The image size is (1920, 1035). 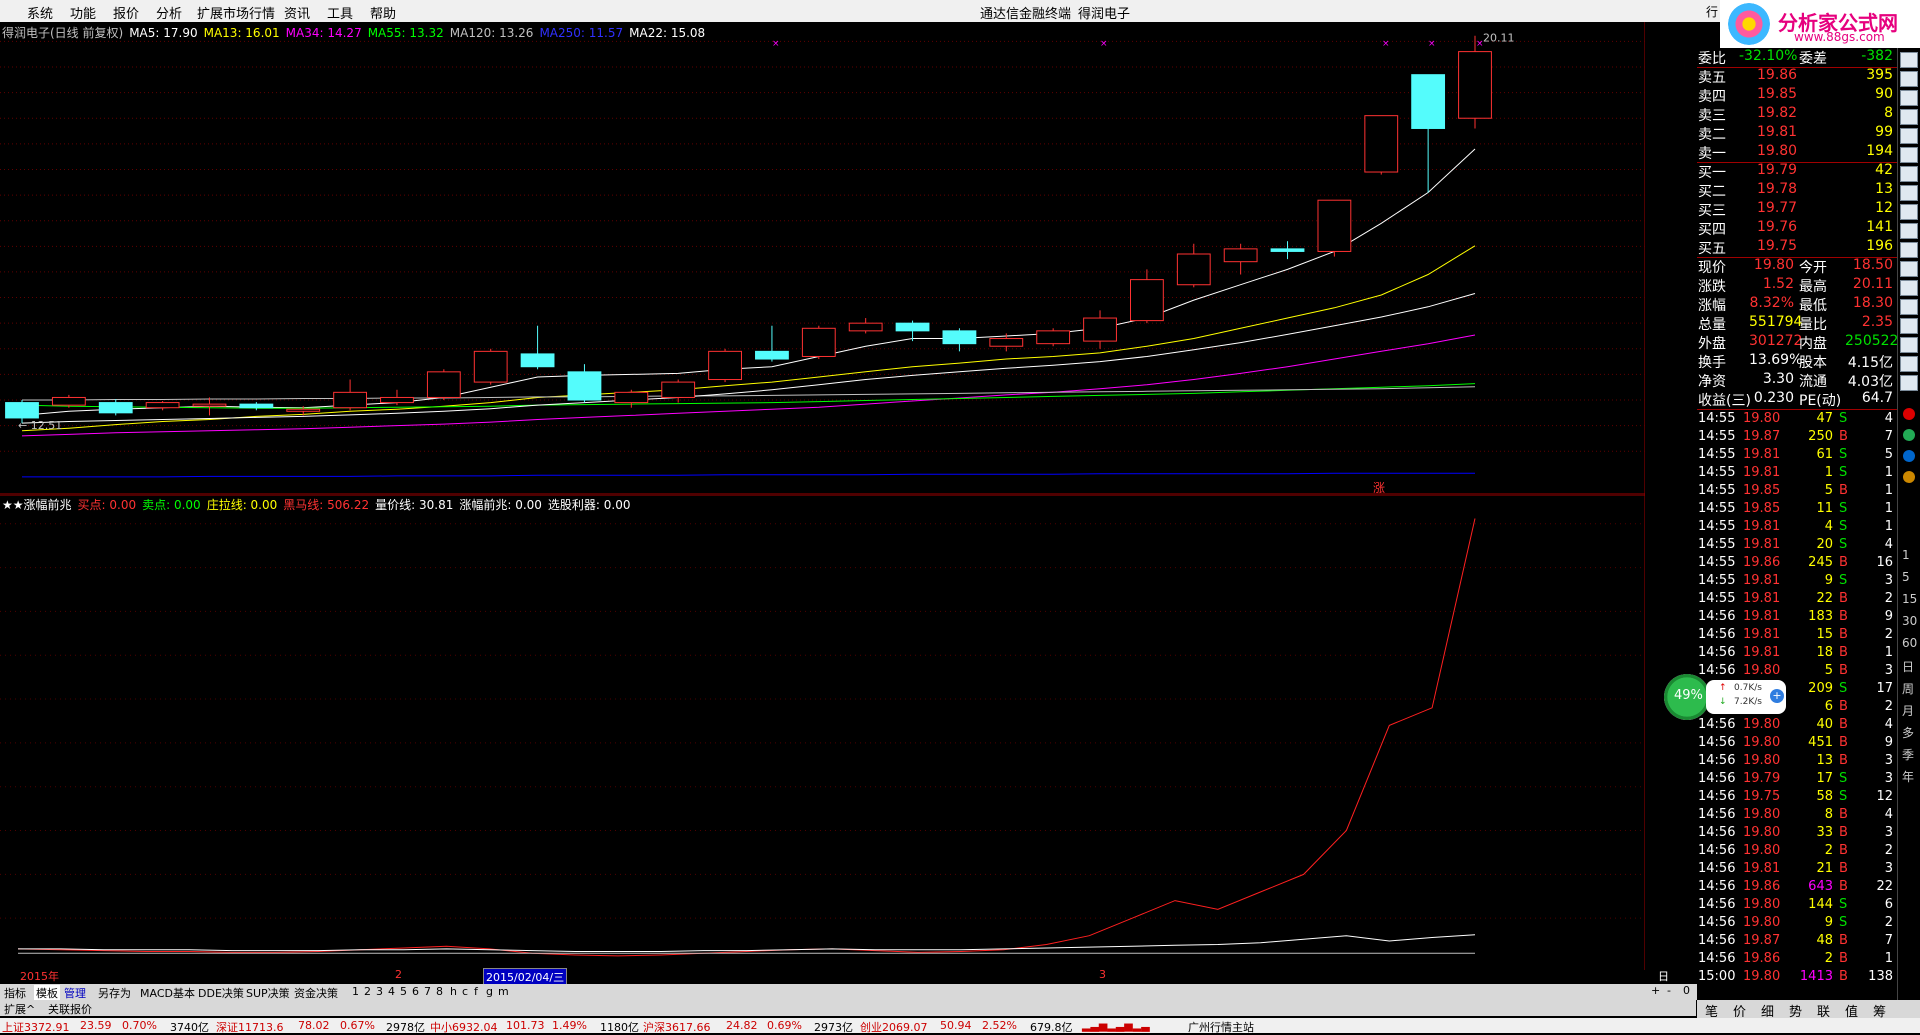 I want to click on period-1-button: 5, so click(x=1906, y=577).